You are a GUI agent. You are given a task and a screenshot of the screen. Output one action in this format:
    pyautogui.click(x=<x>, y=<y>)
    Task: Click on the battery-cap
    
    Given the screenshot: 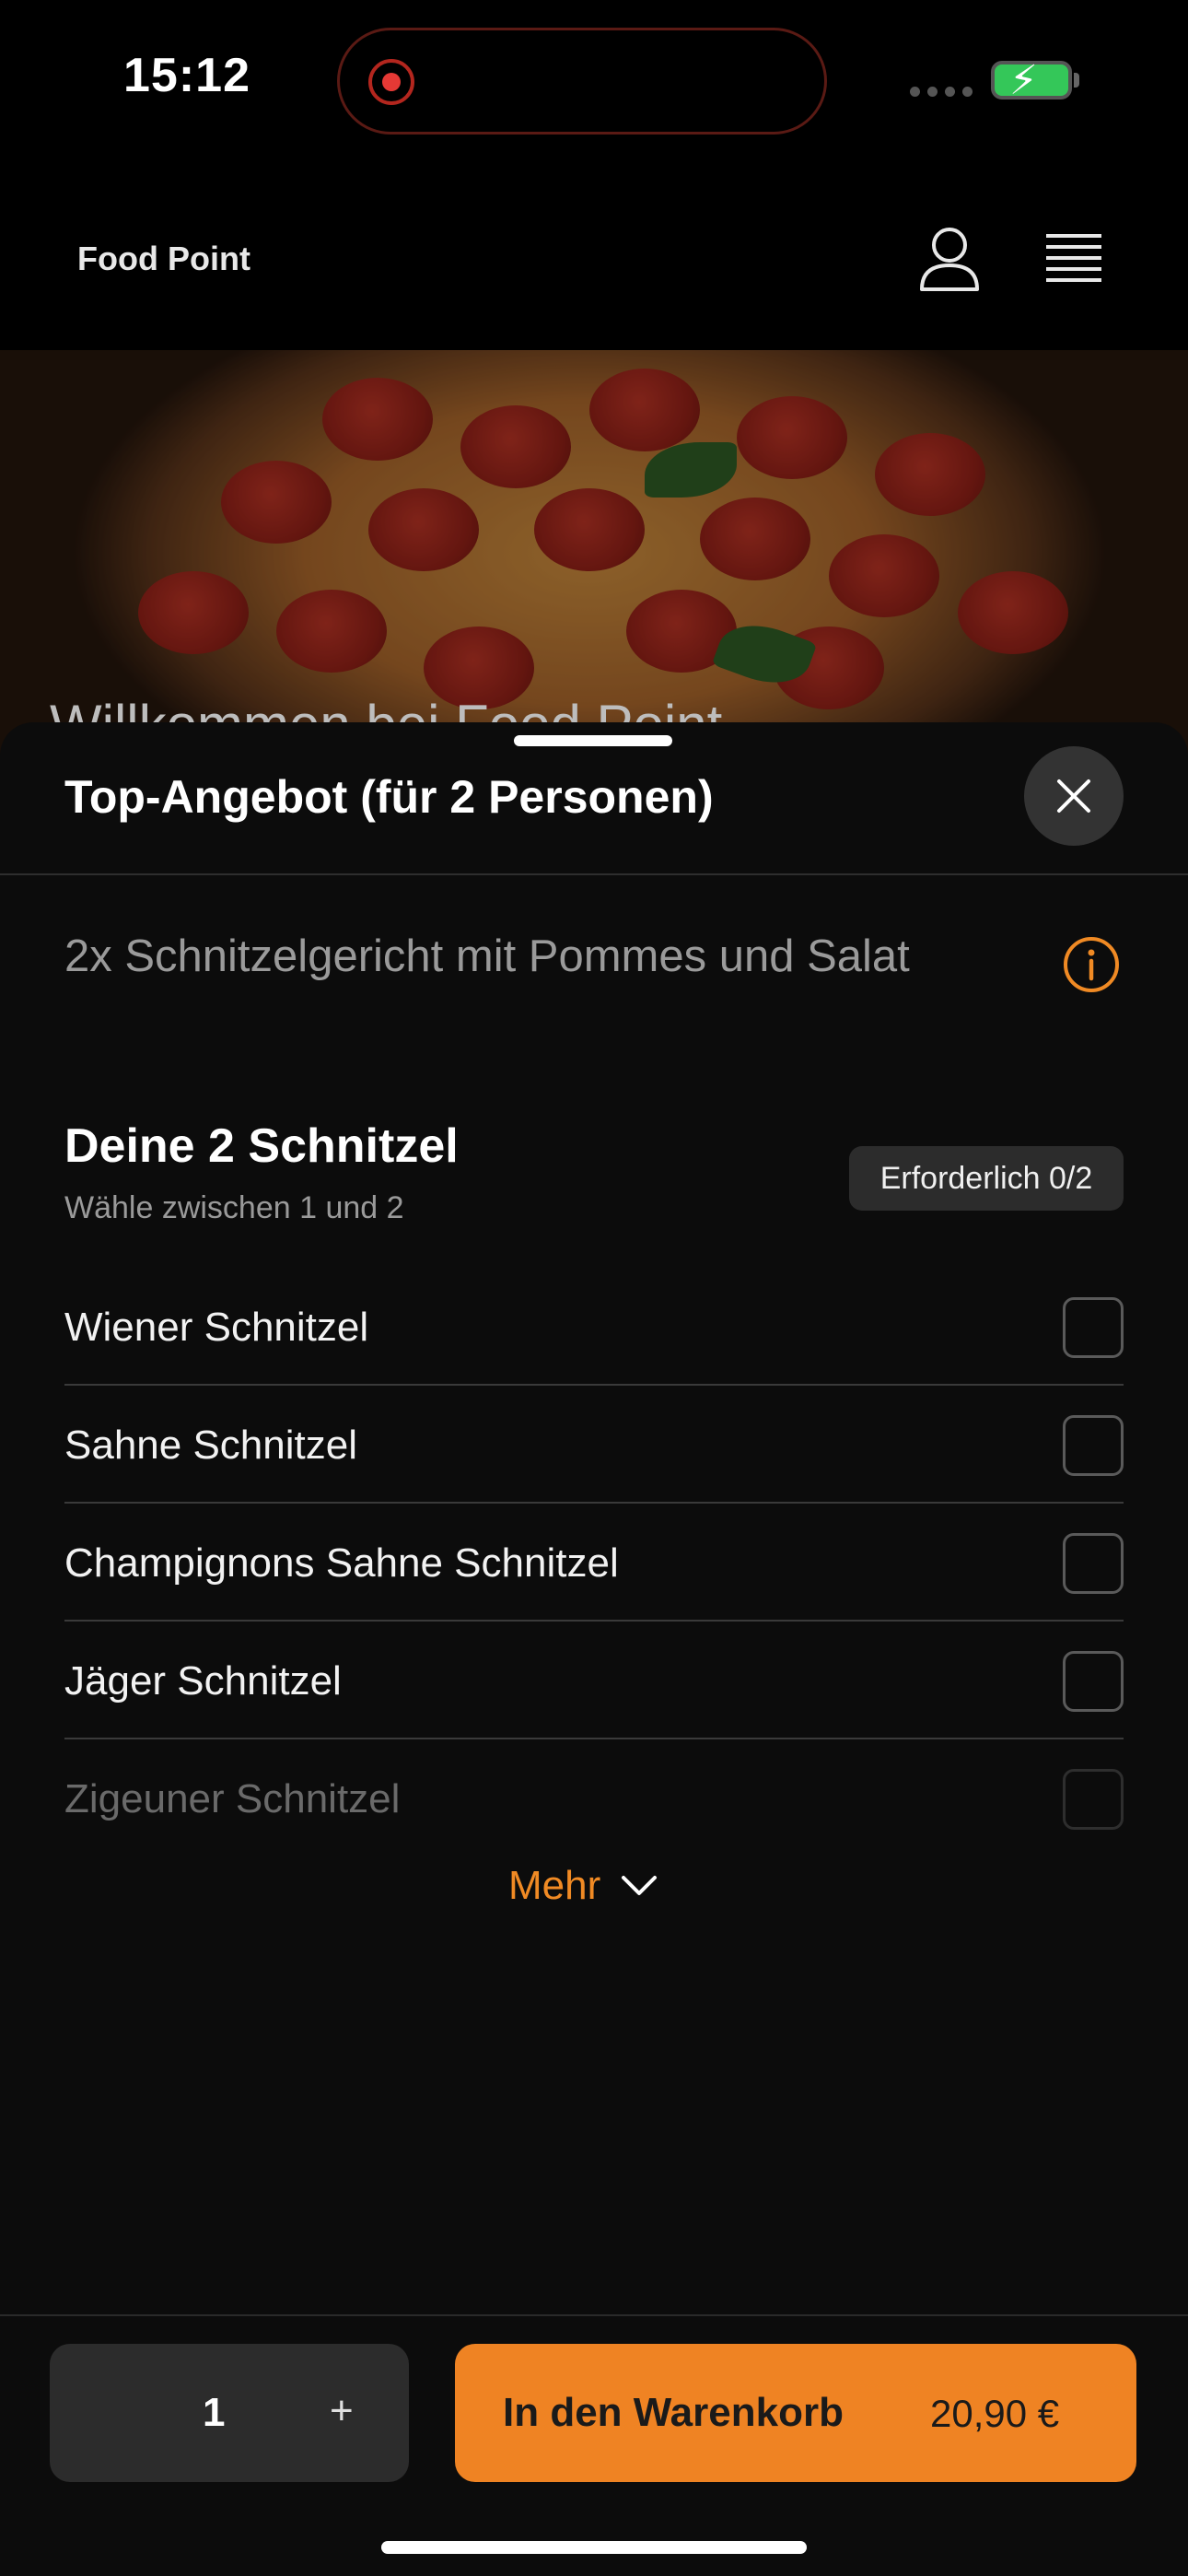 What is the action you would take?
    pyautogui.click(x=1076, y=80)
    